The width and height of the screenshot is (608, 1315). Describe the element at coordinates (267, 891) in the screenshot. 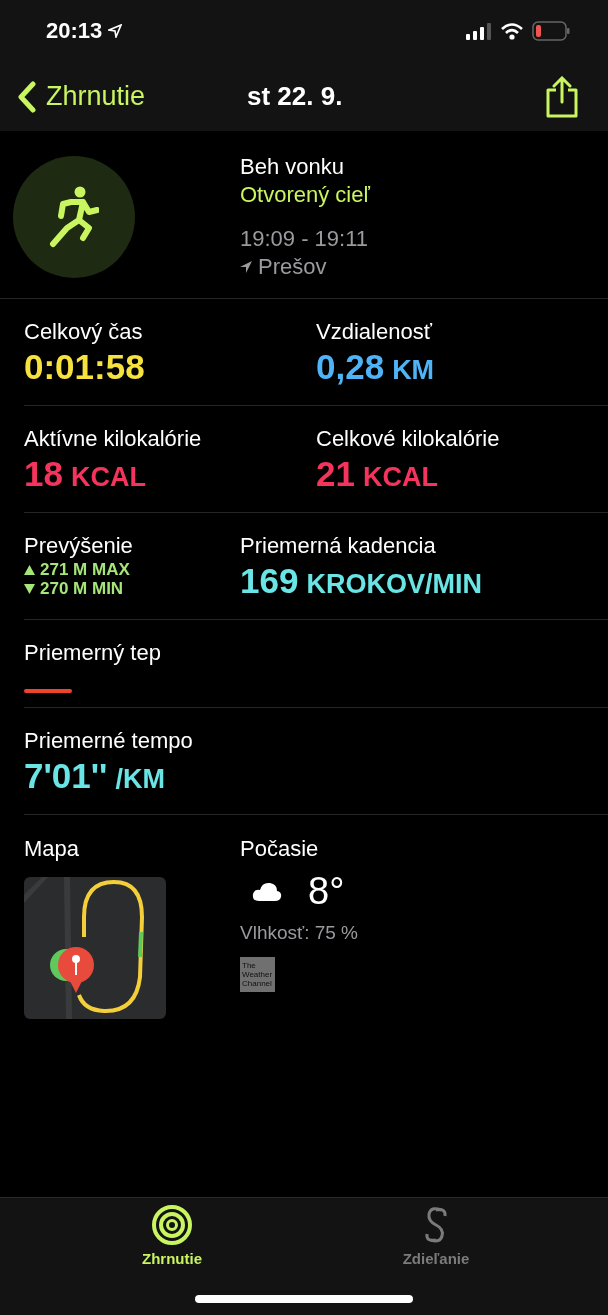

I see `cloud-icon` at that location.